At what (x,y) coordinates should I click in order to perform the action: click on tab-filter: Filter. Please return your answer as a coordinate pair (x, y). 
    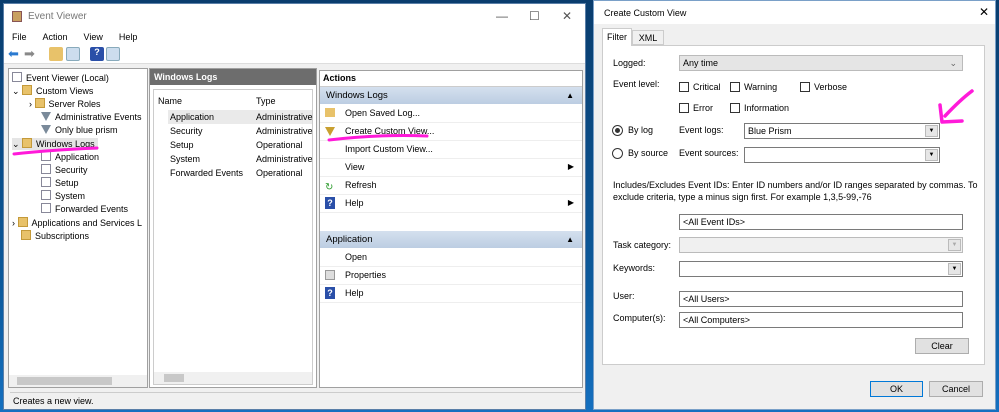
    Looking at the image, I should click on (617, 37).